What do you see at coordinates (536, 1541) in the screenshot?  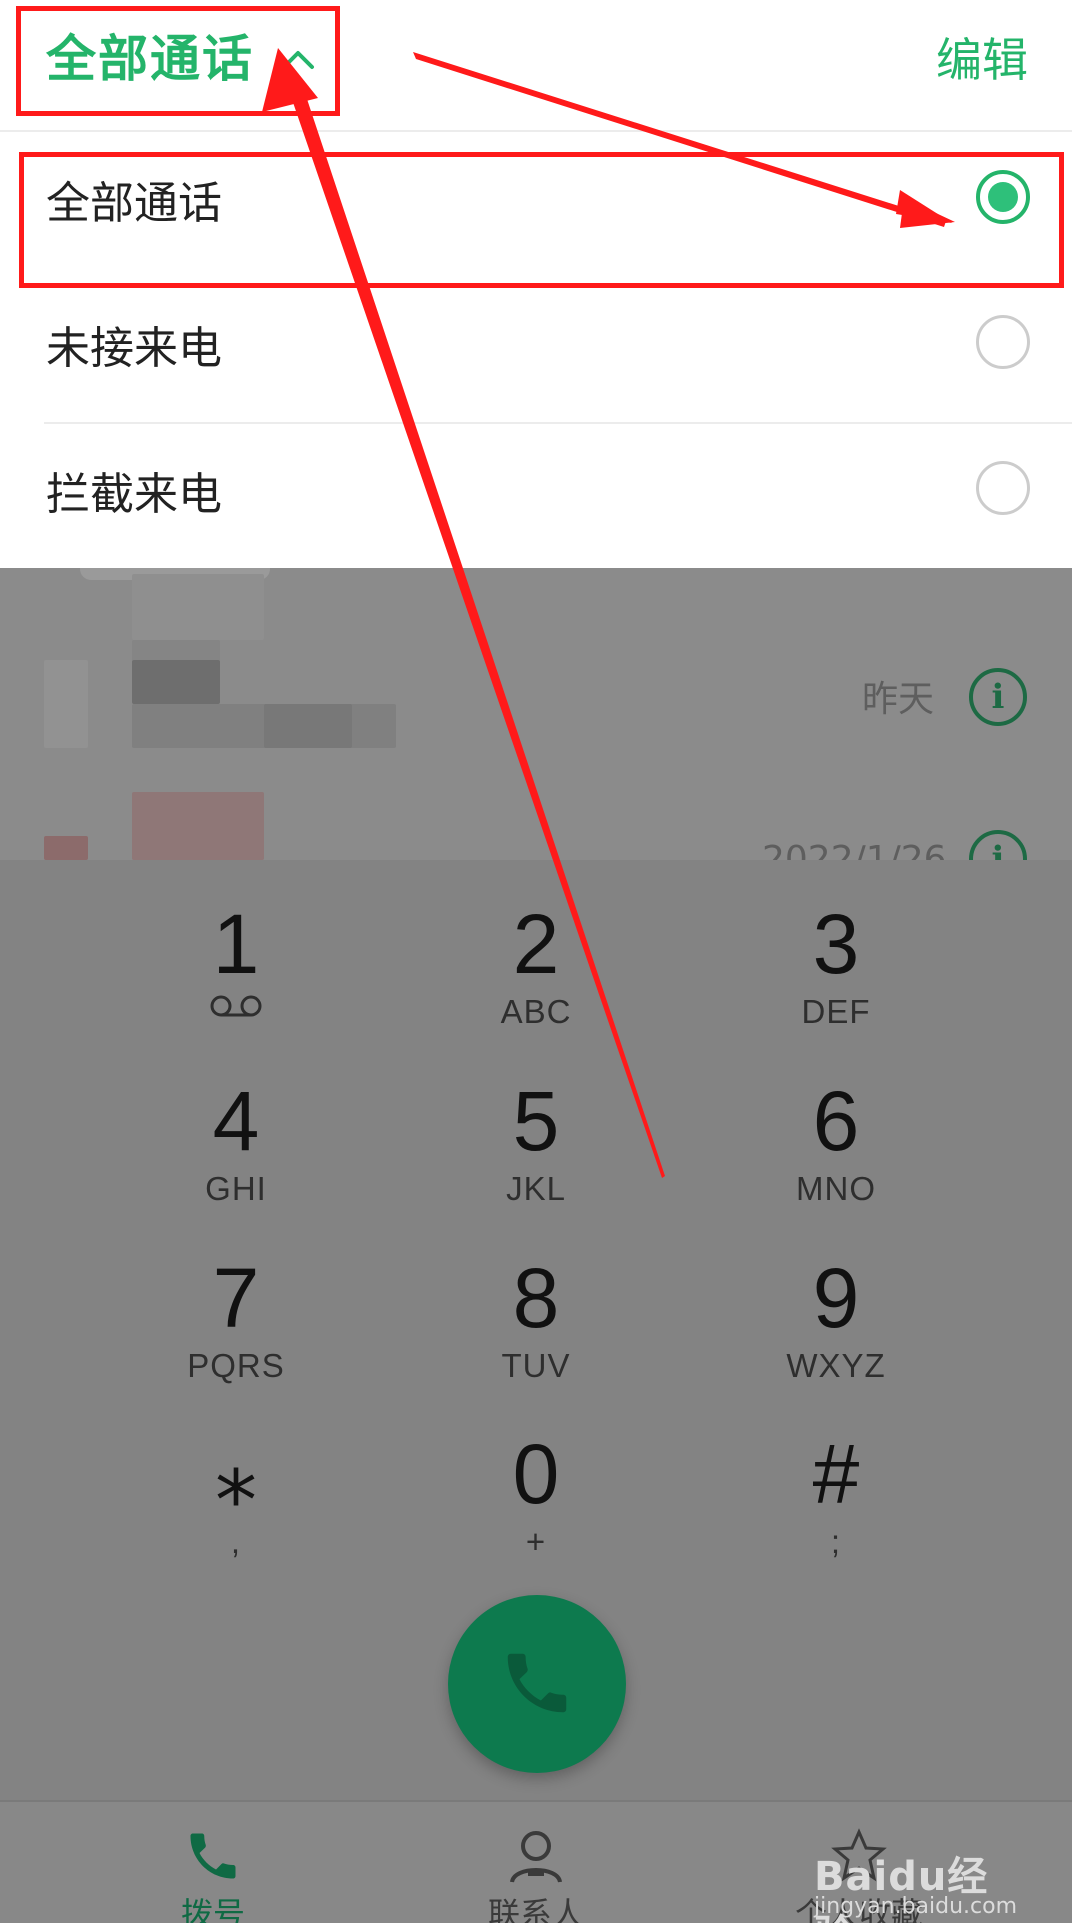 I see `key-letters: +` at bounding box center [536, 1541].